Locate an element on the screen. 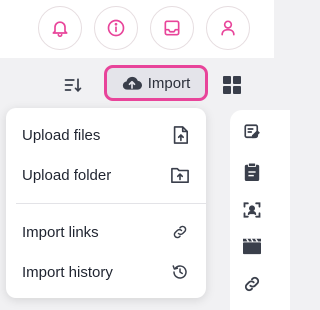 The width and height of the screenshot is (320, 310). link-button is located at coordinates (252, 284).